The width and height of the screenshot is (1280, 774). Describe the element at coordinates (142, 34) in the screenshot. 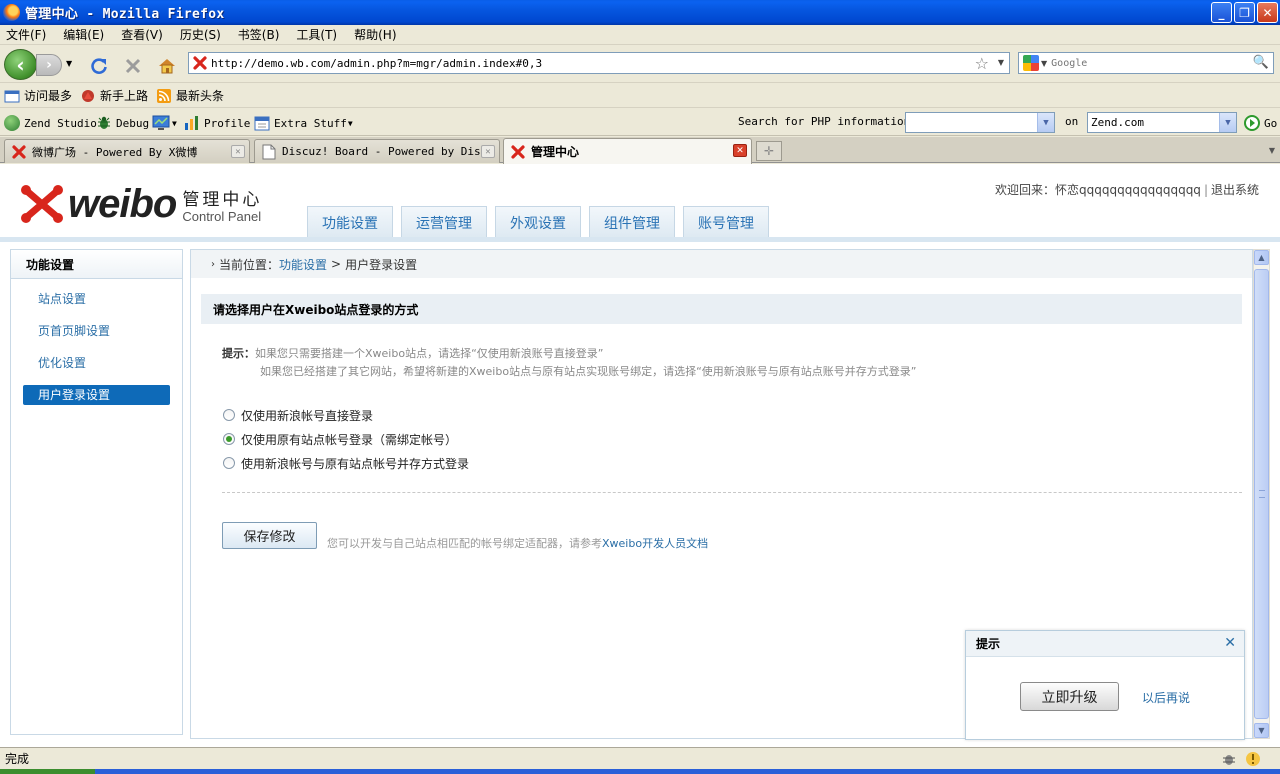

I see `menu-view: 查看(V)` at that location.